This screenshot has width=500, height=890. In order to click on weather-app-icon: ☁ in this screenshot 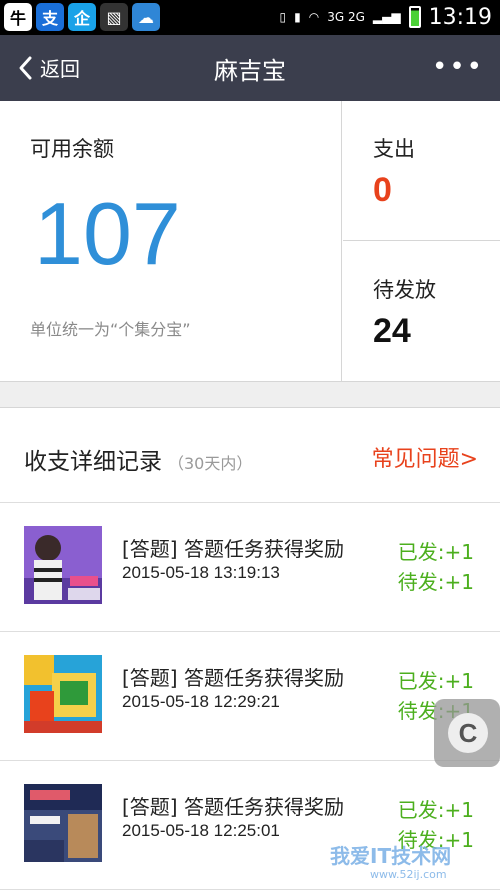, I will do `click(146, 17)`.